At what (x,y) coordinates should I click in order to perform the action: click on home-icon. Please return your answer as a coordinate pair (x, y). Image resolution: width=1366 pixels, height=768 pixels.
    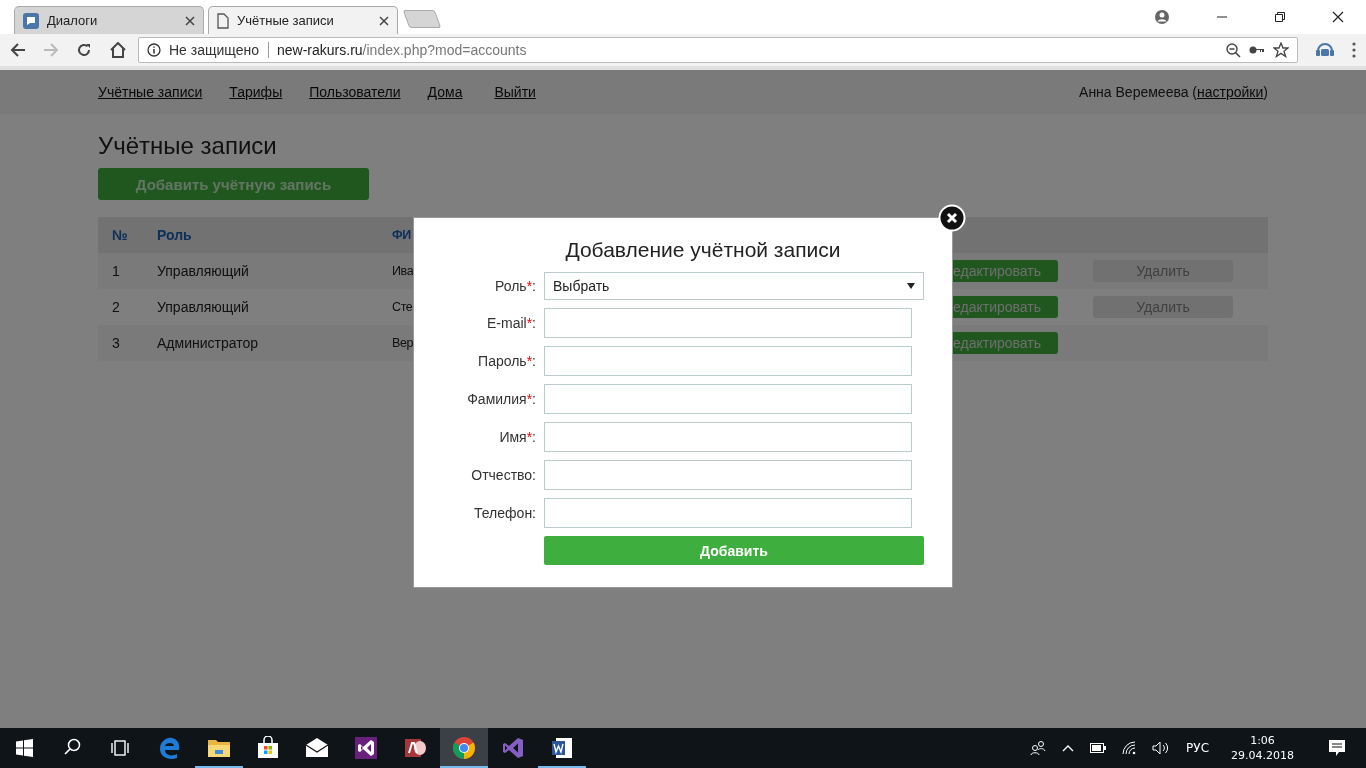
    Looking at the image, I should click on (118, 50).